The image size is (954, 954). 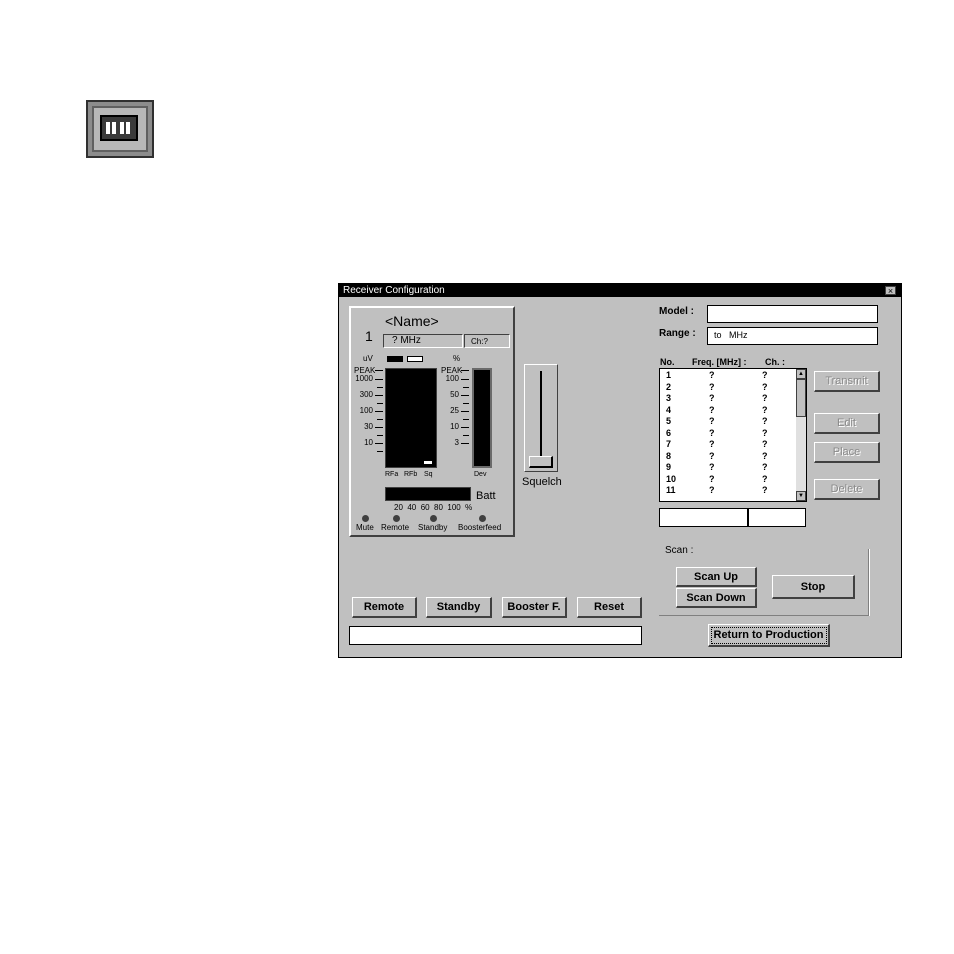 I want to click on remote-button: Remote, so click(x=384, y=607).